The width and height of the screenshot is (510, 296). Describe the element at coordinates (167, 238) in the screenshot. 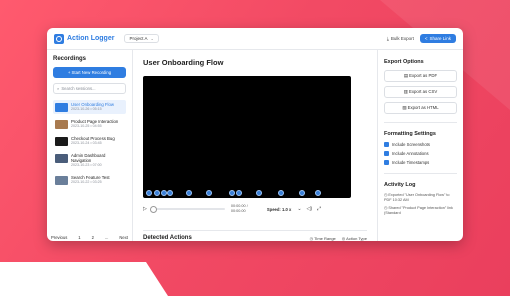

I see `detected-actions-title: Detected Actions` at that location.